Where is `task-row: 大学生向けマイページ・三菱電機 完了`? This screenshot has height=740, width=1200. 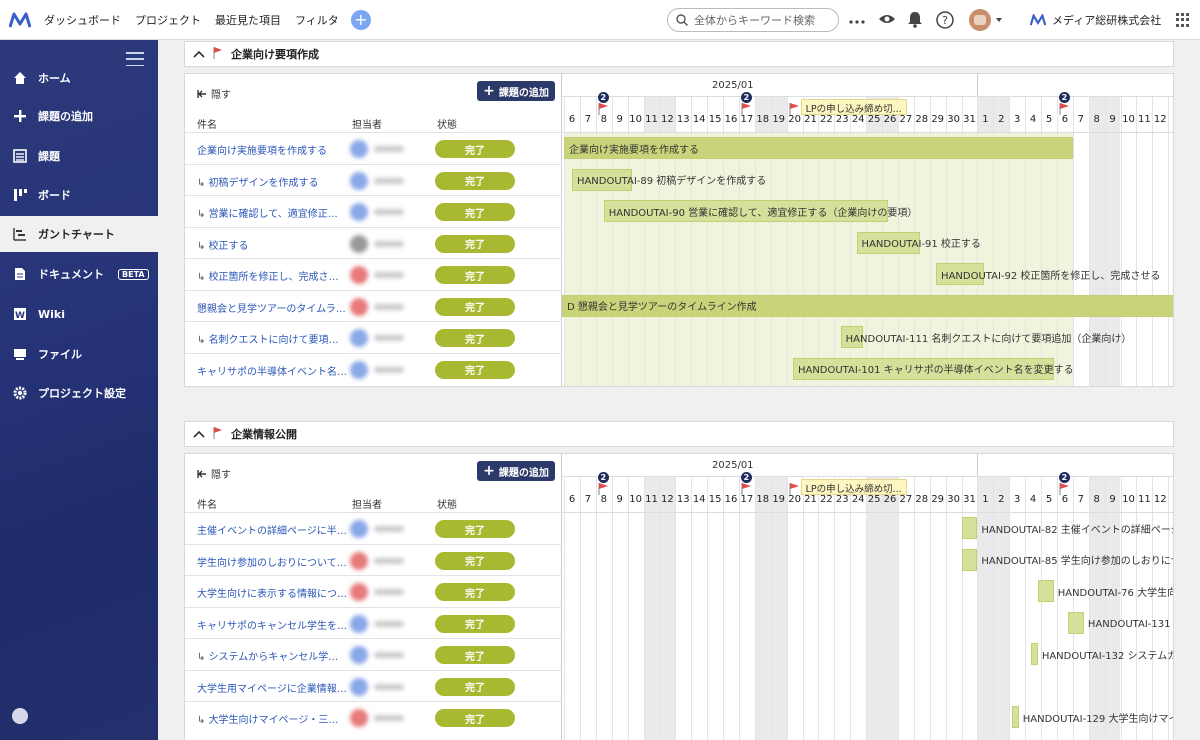
task-row: 大学生向けマイページ・三菱電機 完了 is located at coordinates (373, 717).